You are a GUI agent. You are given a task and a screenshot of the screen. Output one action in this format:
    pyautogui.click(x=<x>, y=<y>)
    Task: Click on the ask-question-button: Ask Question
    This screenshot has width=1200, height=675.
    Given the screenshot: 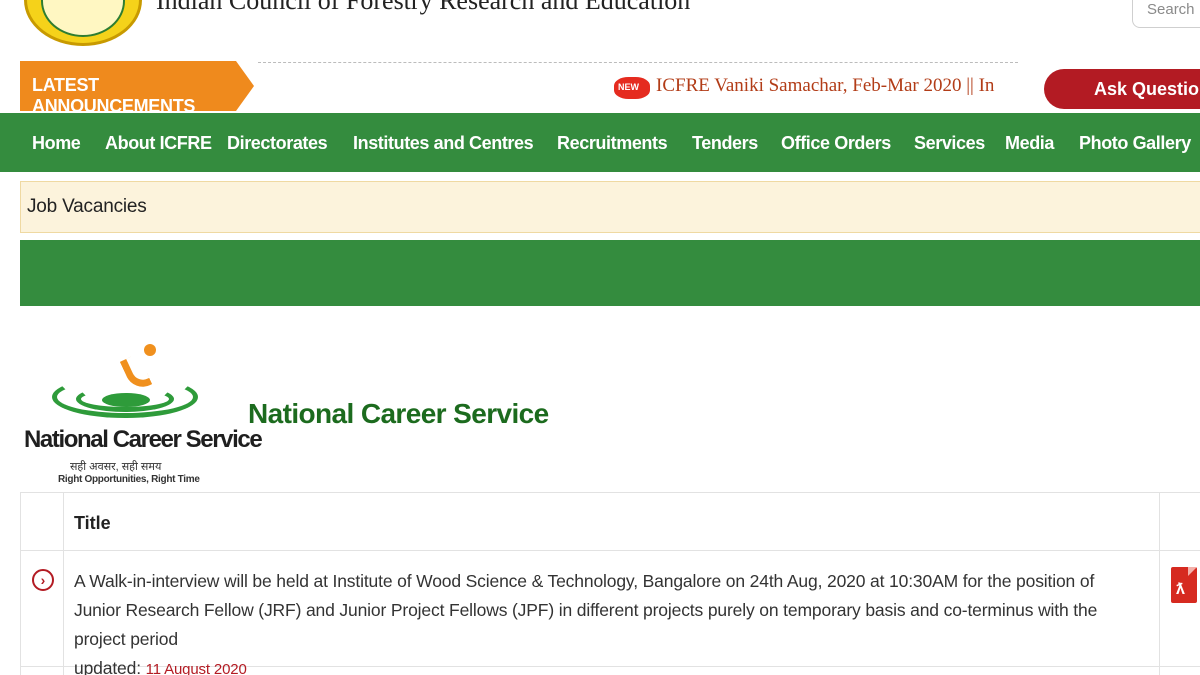 What is the action you would take?
    pyautogui.click(x=1122, y=89)
    